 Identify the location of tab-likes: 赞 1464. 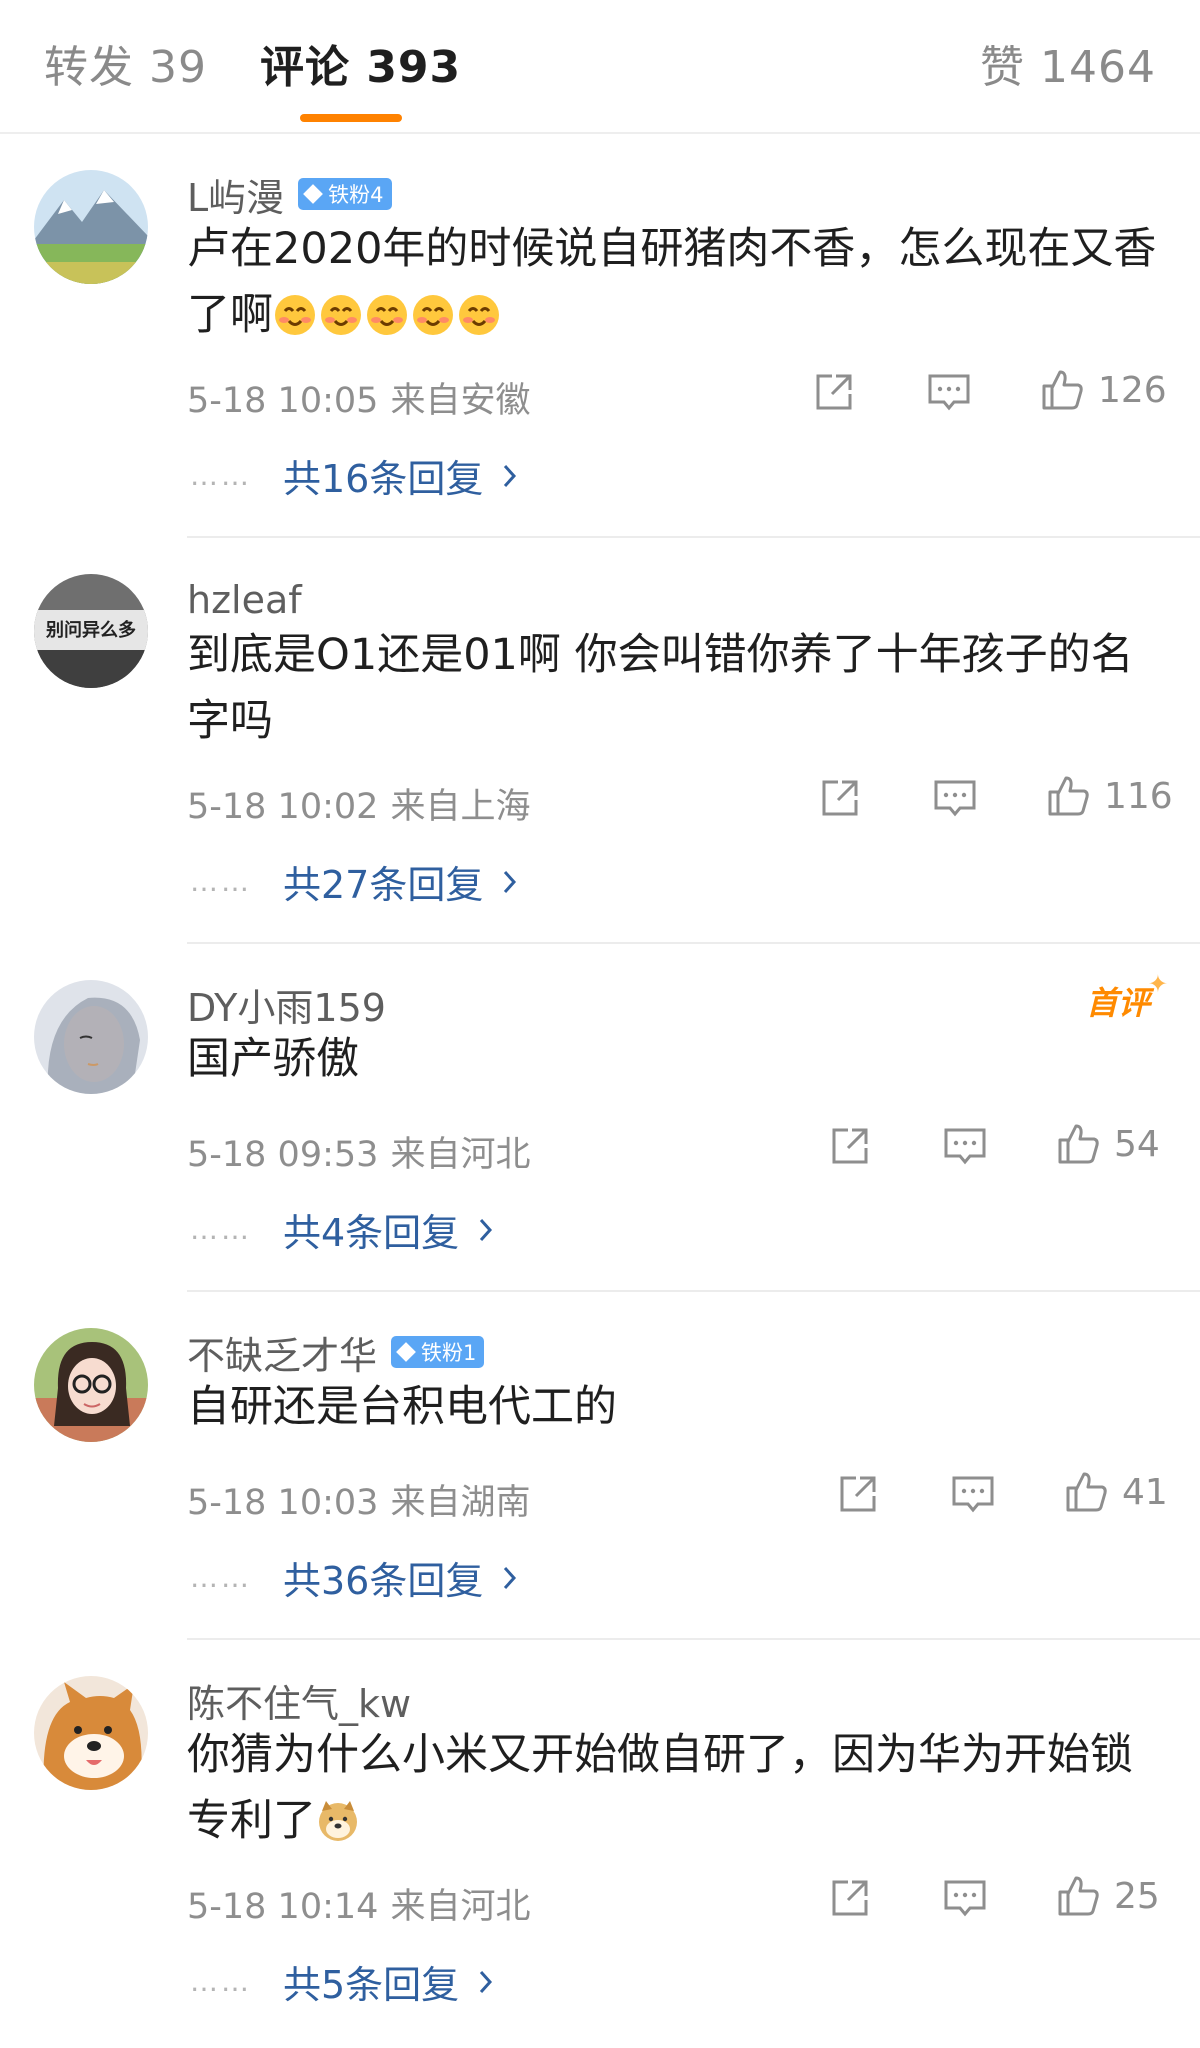
(1068, 68).